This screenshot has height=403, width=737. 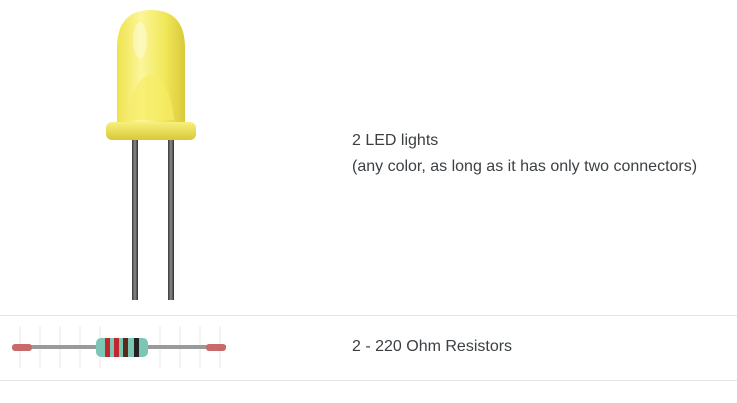 I want to click on led-title: 2 LED lights, so click(x=395, y=140).